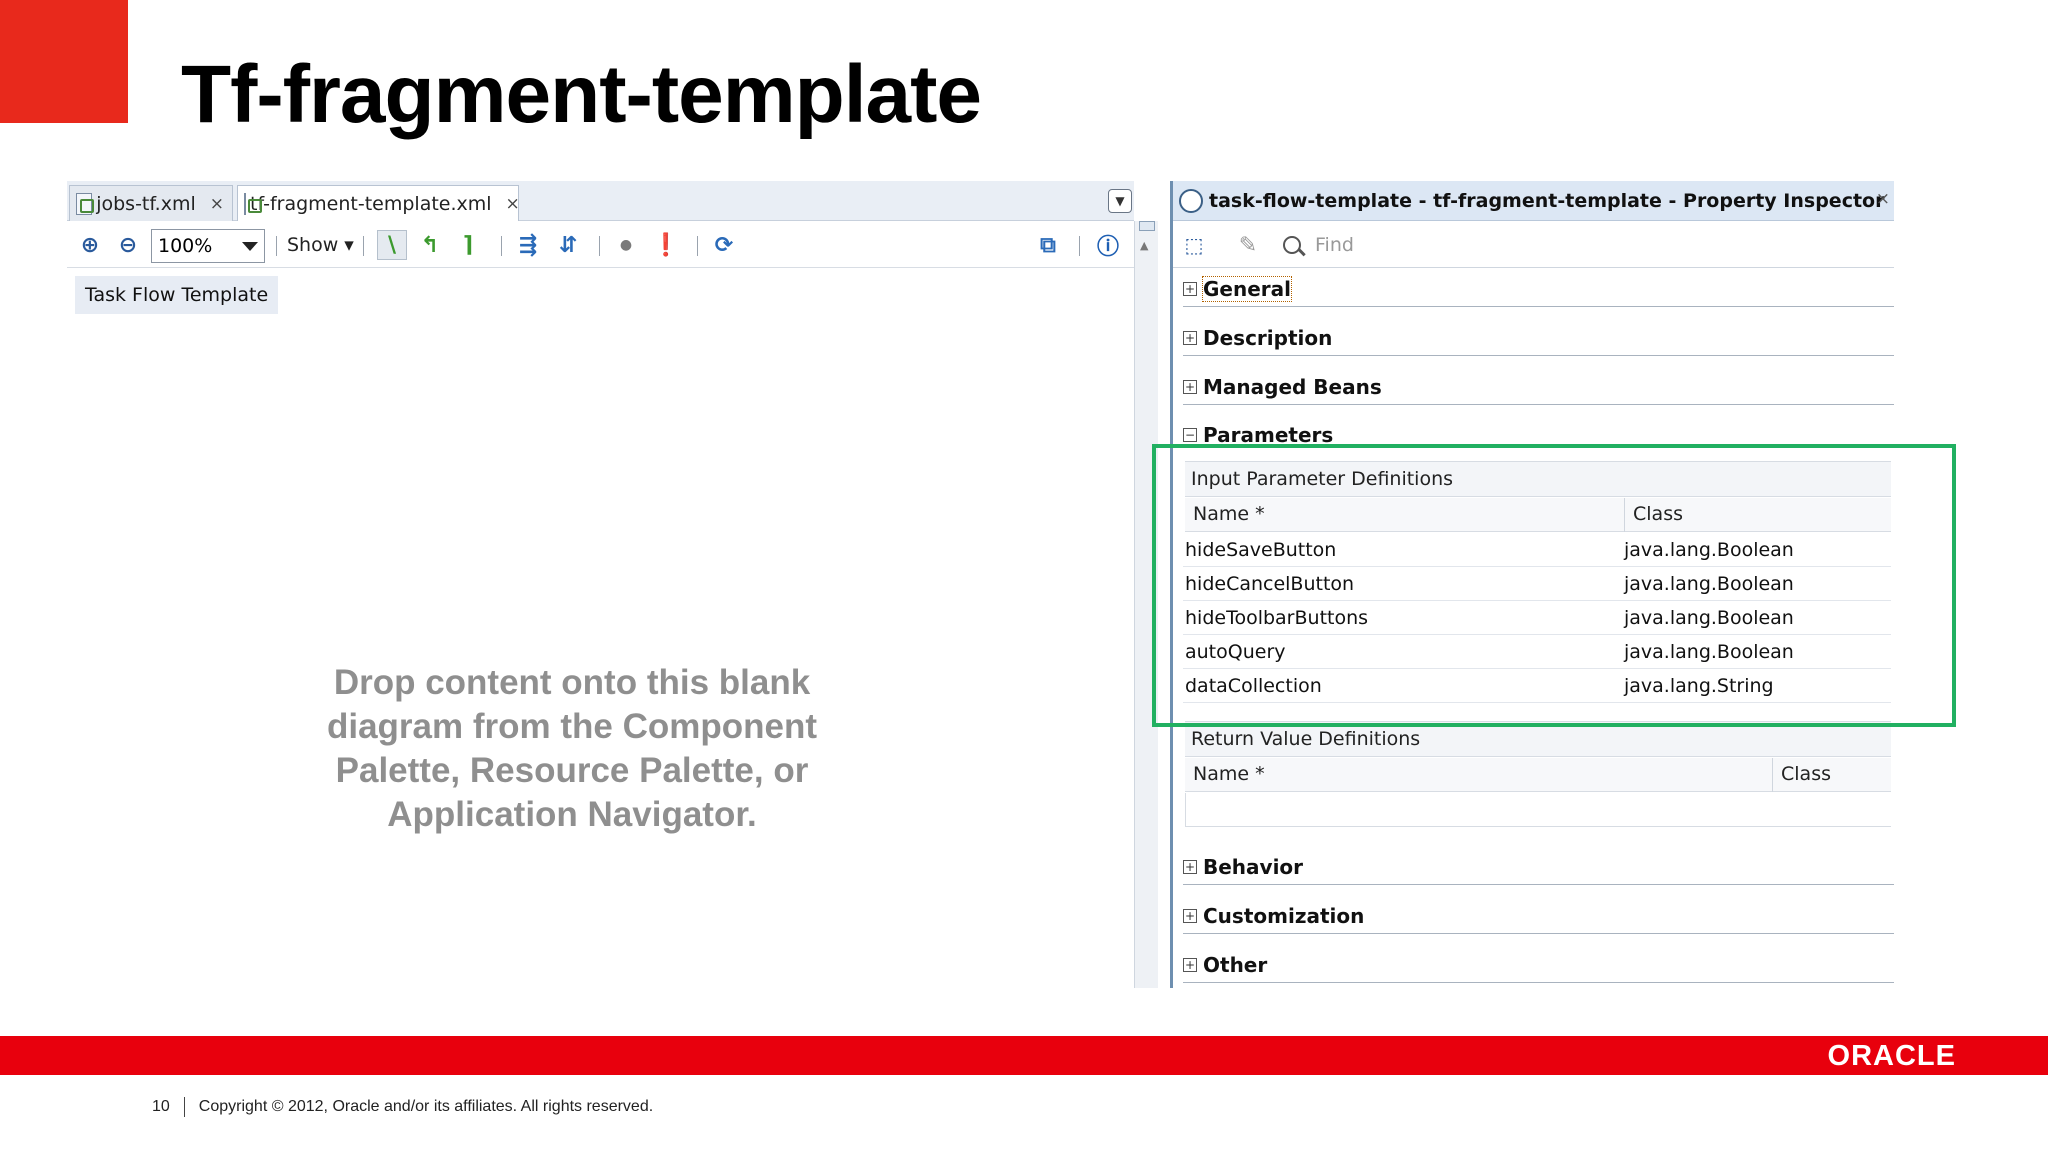  What do you see at coordinates (1772, 775) in the screenshot?
I see `column-divider` at bounding box center [1772, 775].